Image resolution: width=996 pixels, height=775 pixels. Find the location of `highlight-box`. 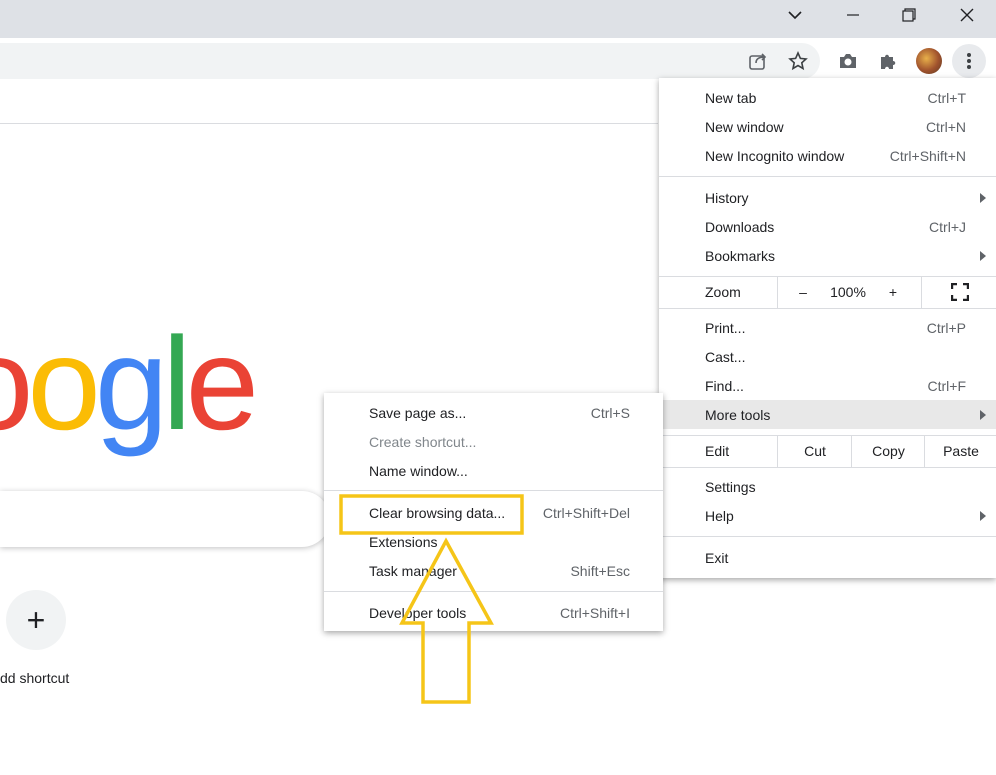

highlight-box is located at coordinates (431, 514).